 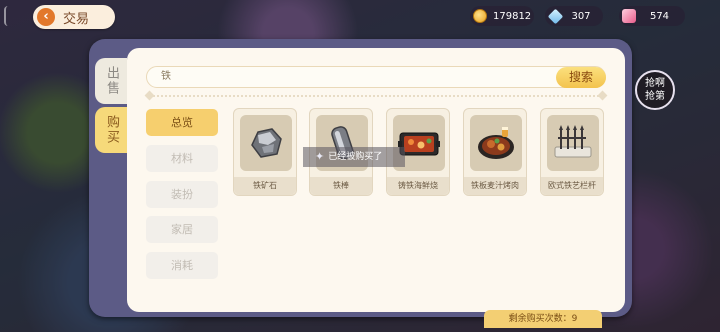 What do you see at coordinates (496, 143) in the screenshot?
I see `grilled-meat-icon` at bounding box center [496, 143].